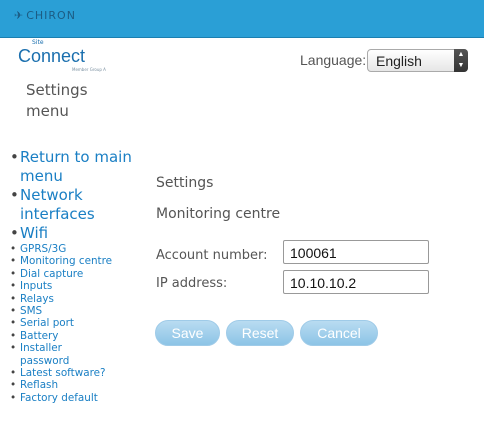  I want to click on menu-item-battery: Battery, so click(75, 336).